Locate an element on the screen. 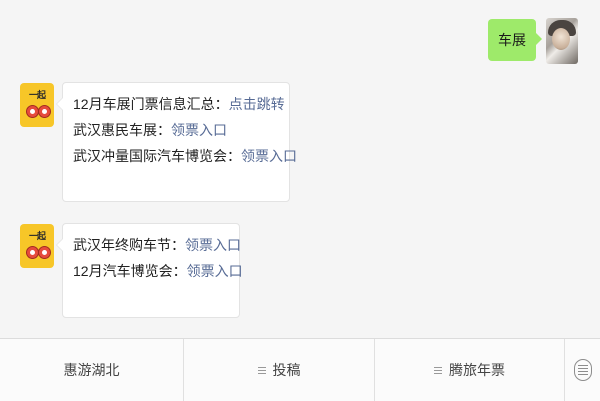 This screenshot has height=401, width=600. message-line: 12月汽车博览会：领票入口 is located at coordinates (158, 271).